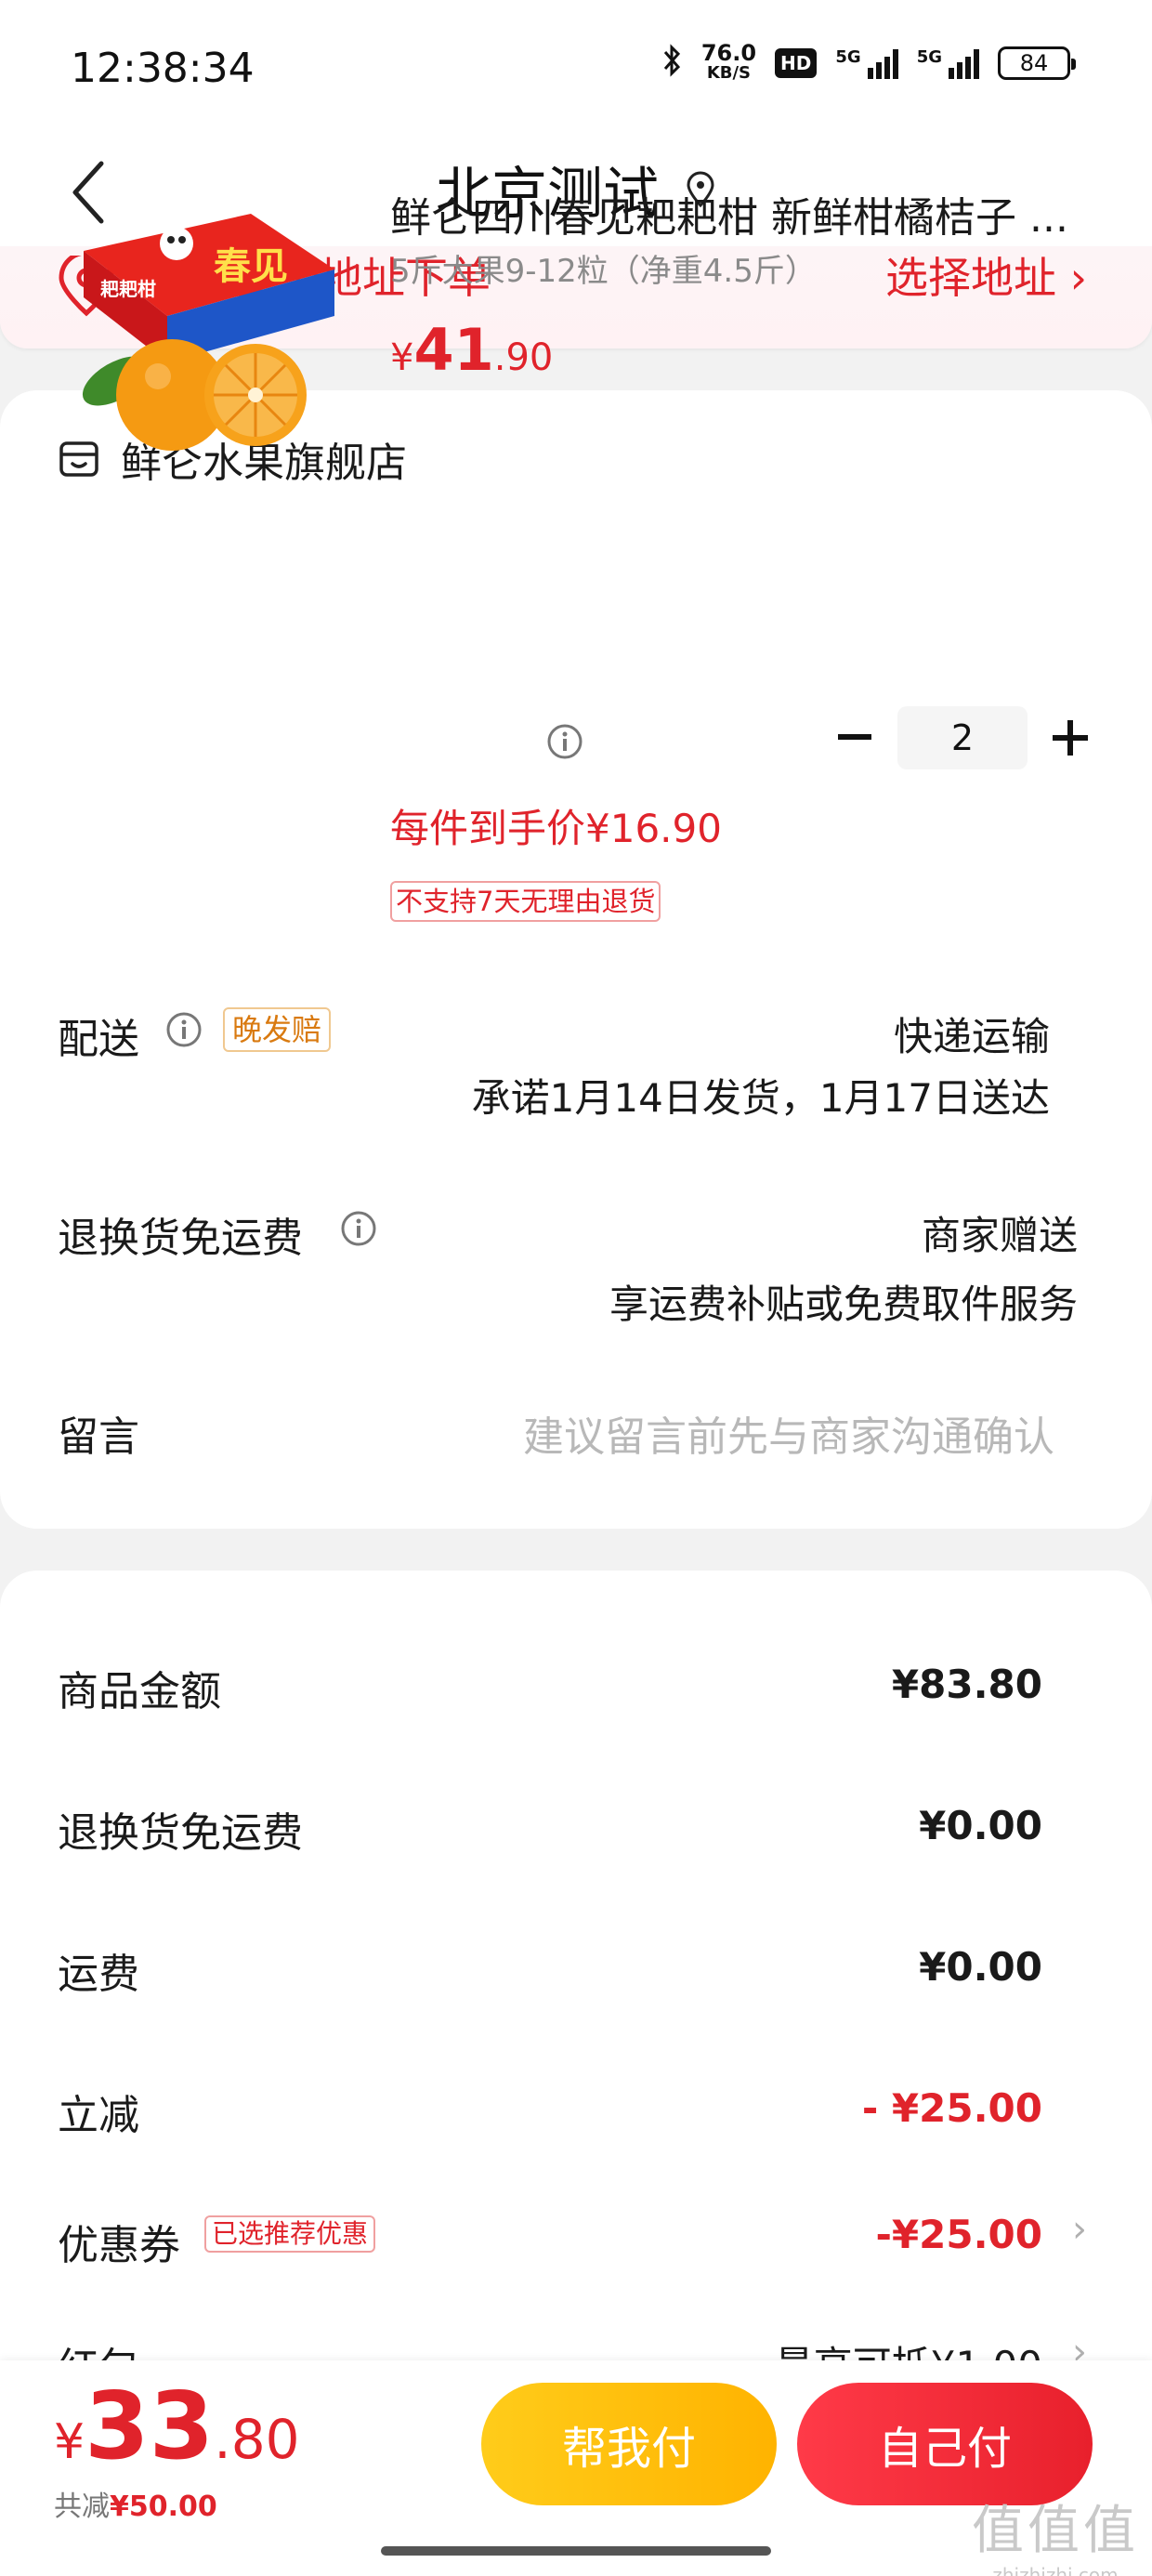 This screenshot has width=1152, height=2576. What do you see at coordinates (453, 350) in the screenshot?
I see `price-integer: 41` at bounding box center [453, 350].